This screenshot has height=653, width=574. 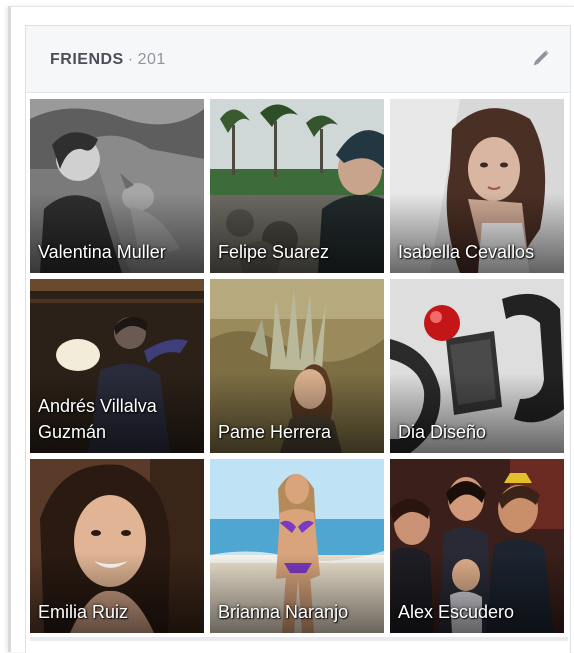 I want to click on friend-tile-isabella-cevallos: Isabella Cevallos, so click(x=477, y=186).